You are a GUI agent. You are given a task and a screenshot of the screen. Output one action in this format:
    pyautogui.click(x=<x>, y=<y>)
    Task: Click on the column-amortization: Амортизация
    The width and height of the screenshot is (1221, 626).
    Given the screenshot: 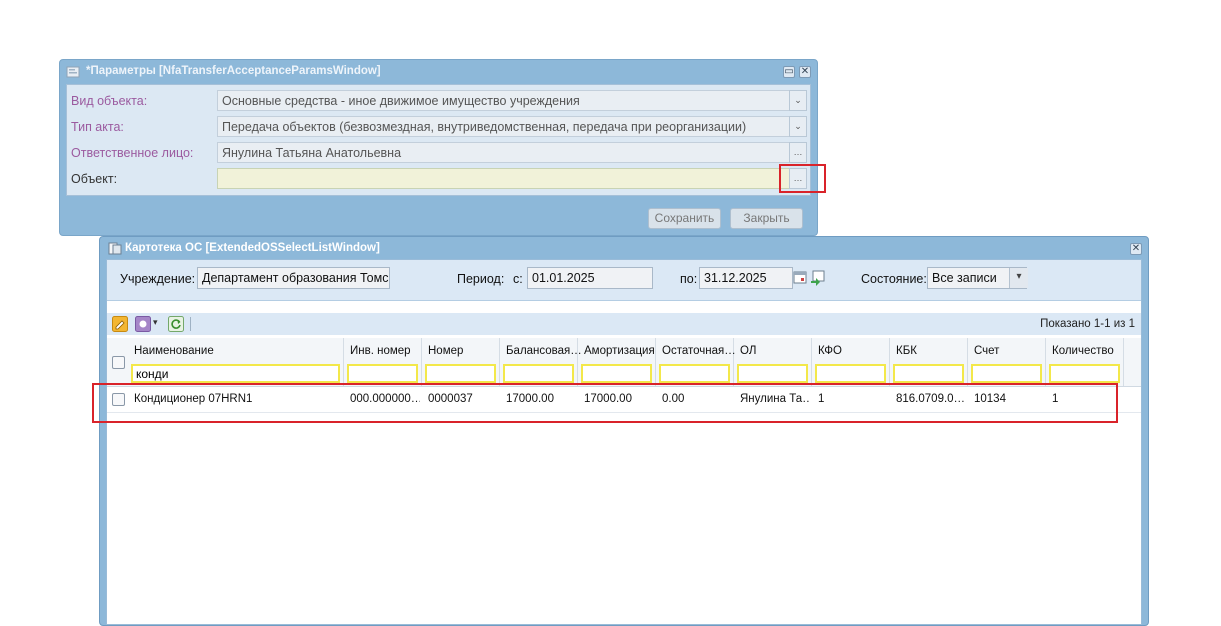 What is the action you would take?
    pyautogui.click(x=617, y=362)
    